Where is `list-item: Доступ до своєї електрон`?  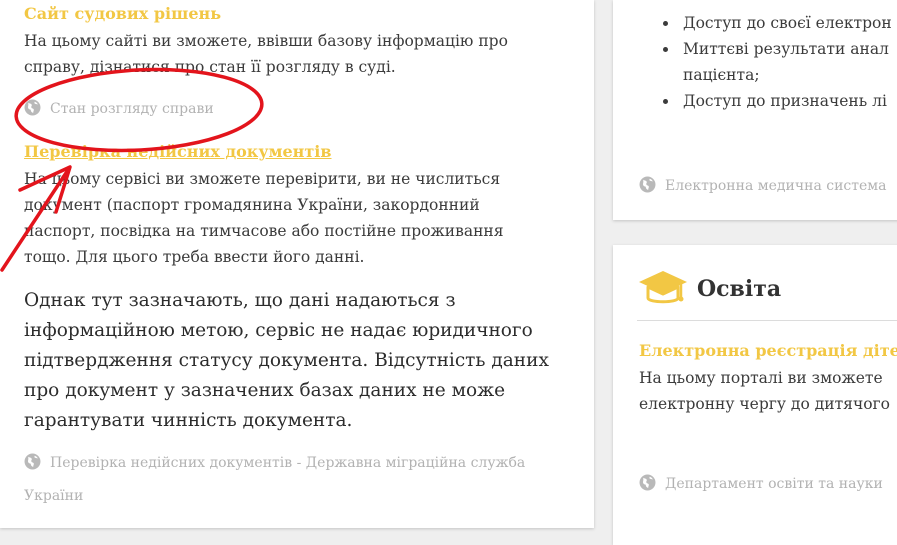 list-item: Доступ до своєї електрон is located at coordinates (785, 23).